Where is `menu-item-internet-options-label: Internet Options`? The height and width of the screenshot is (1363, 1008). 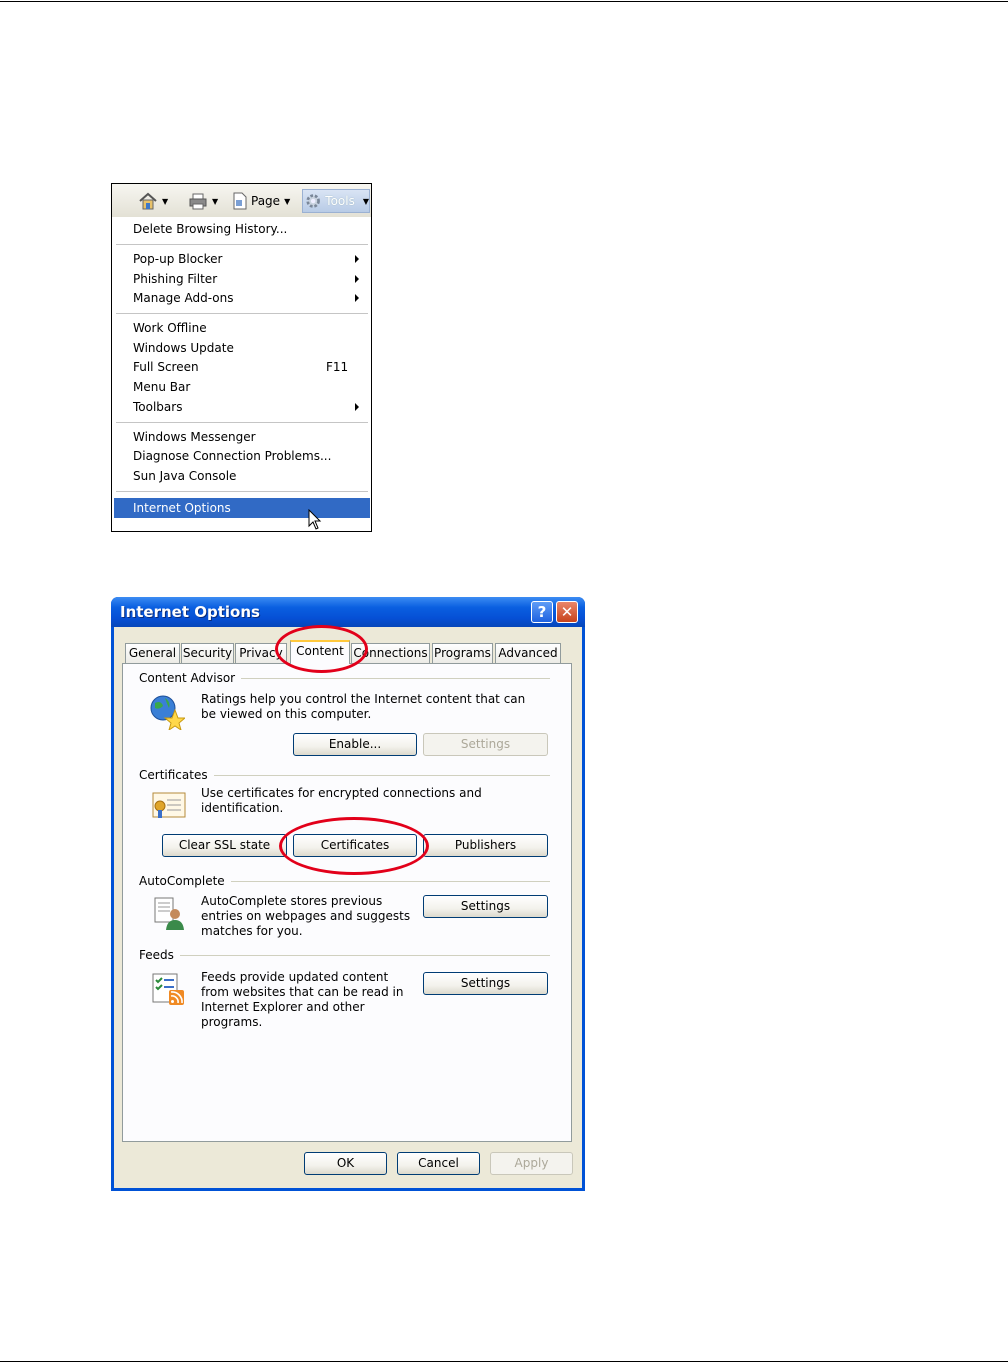
menu-item-internet-options-label: Internet Options is located at coordinates (182, 508).